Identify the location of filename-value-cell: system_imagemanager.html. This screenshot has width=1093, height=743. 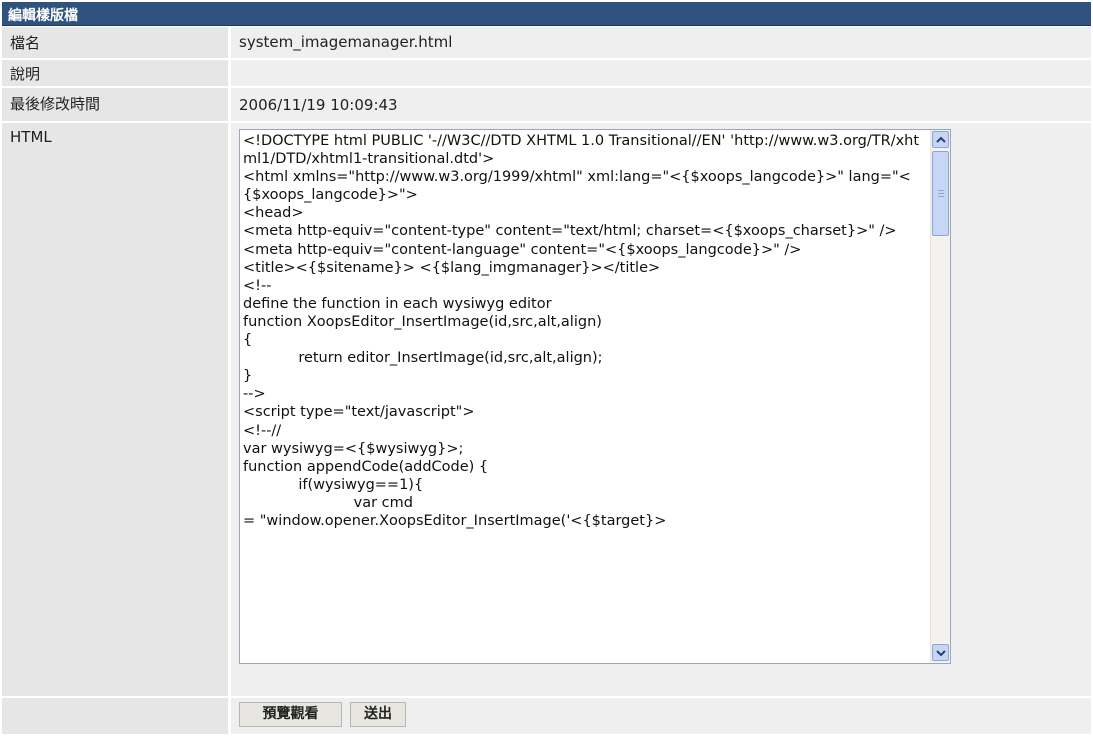
(661, 42).